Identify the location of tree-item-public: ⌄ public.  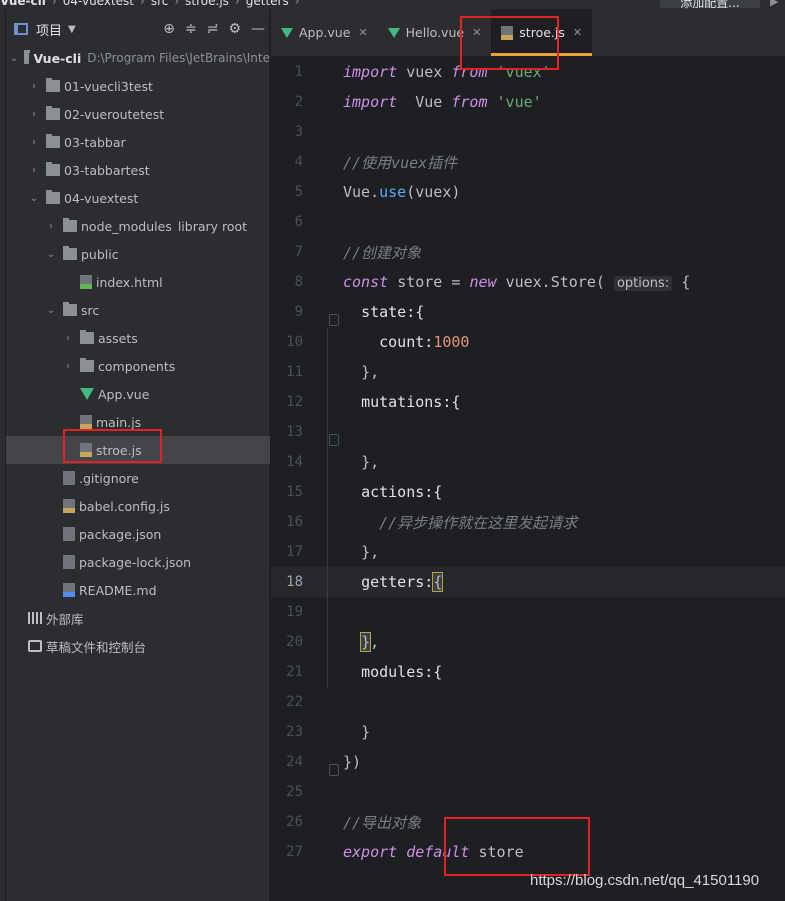
(138, 254).